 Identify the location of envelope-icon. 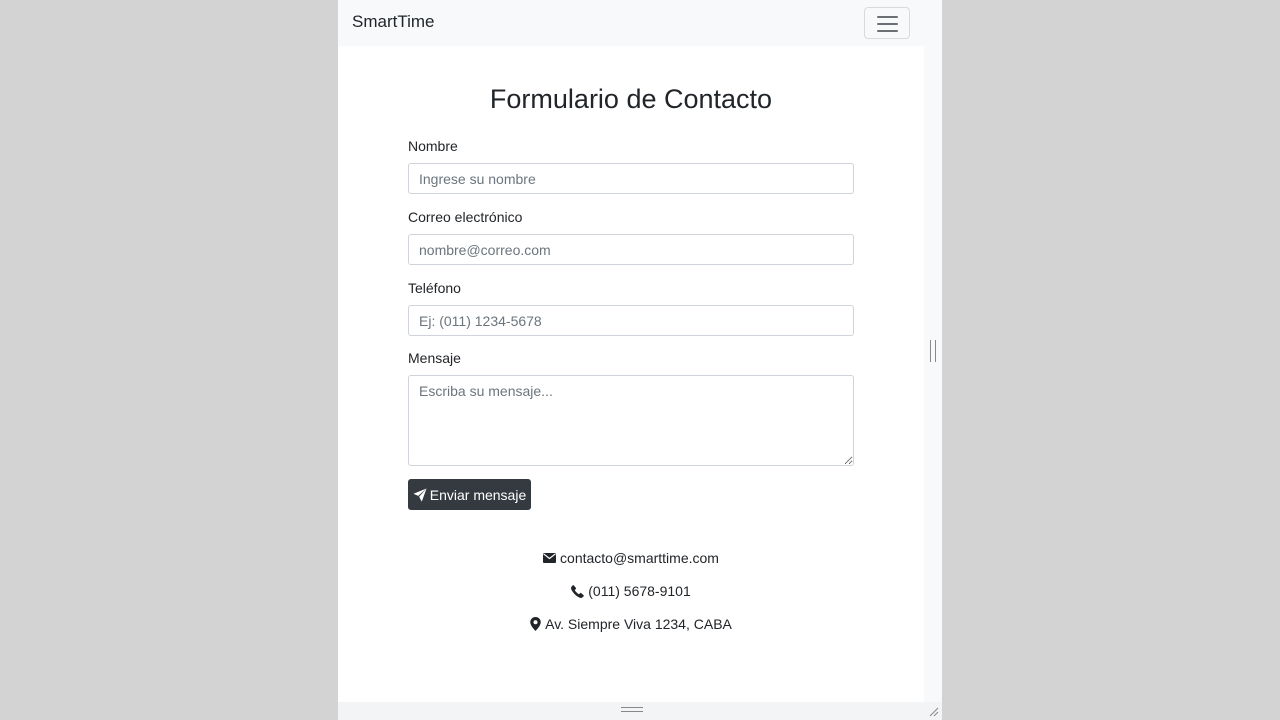
(550, 558).